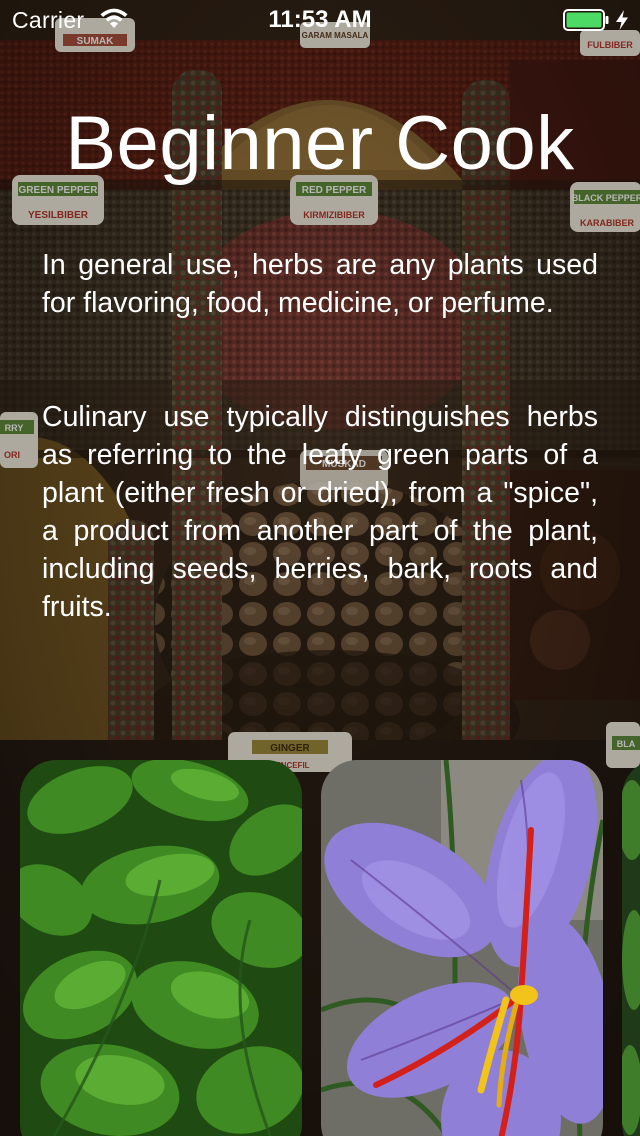 The height and width of the screenshot is (1136, 640). I want to click on herb-partial-image, so click(631, 948).